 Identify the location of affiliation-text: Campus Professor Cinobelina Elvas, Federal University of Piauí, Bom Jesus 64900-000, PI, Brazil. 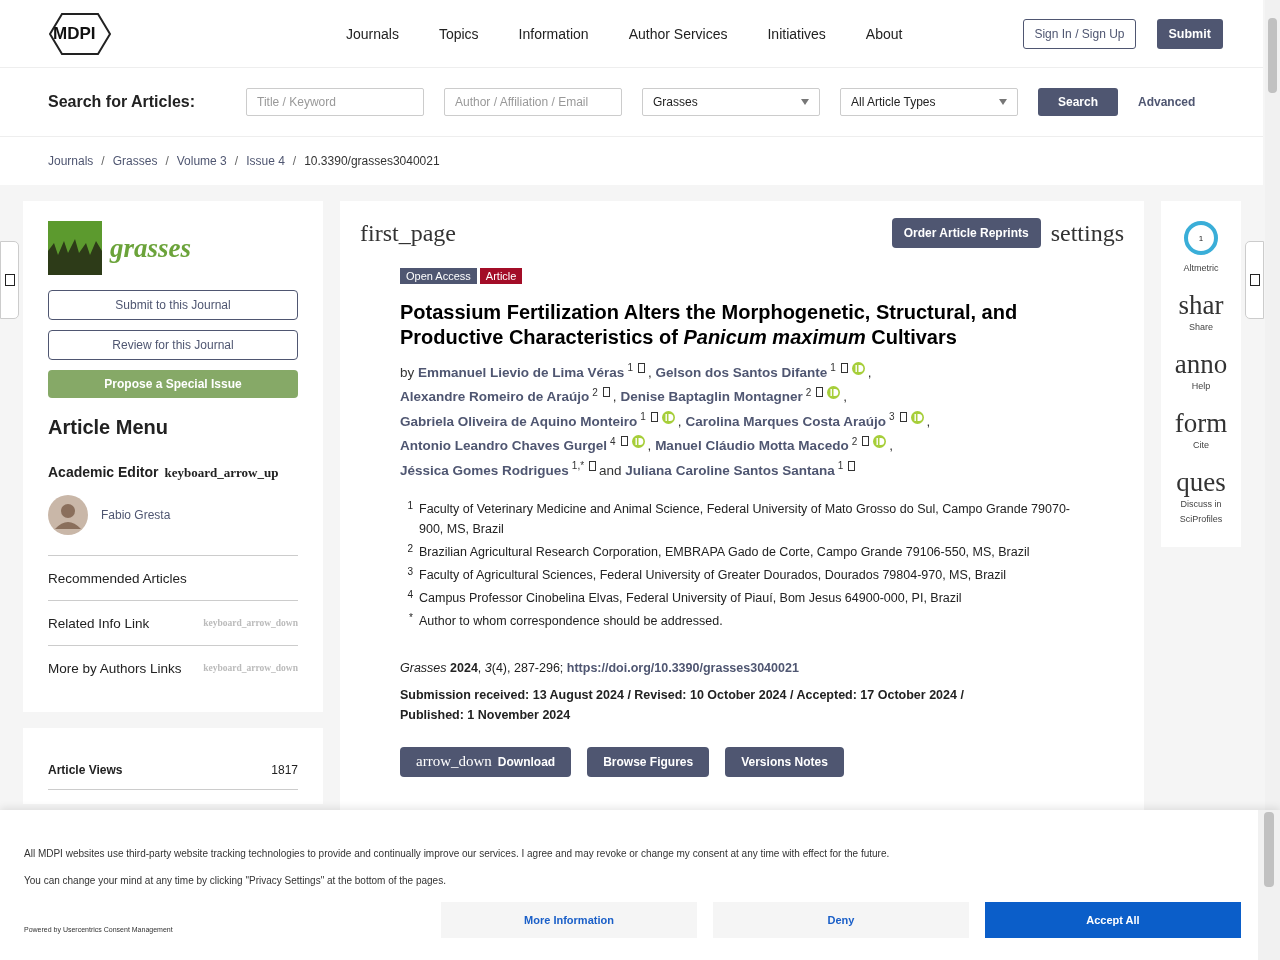
(690, 598).